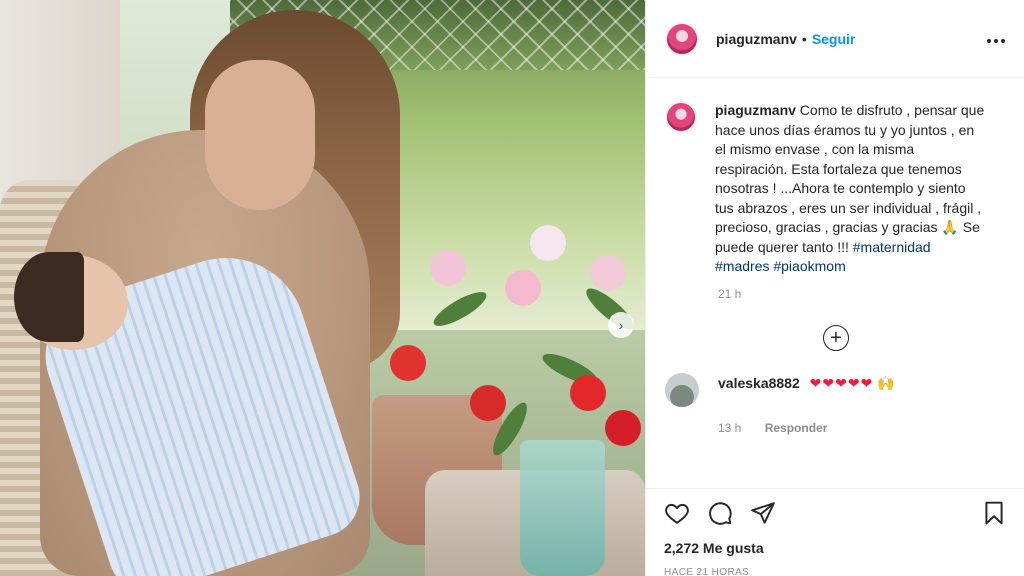 The height and width of the screenshot is (576, 1024). I want to click on follow-button: Seguir, so click(834, 39).